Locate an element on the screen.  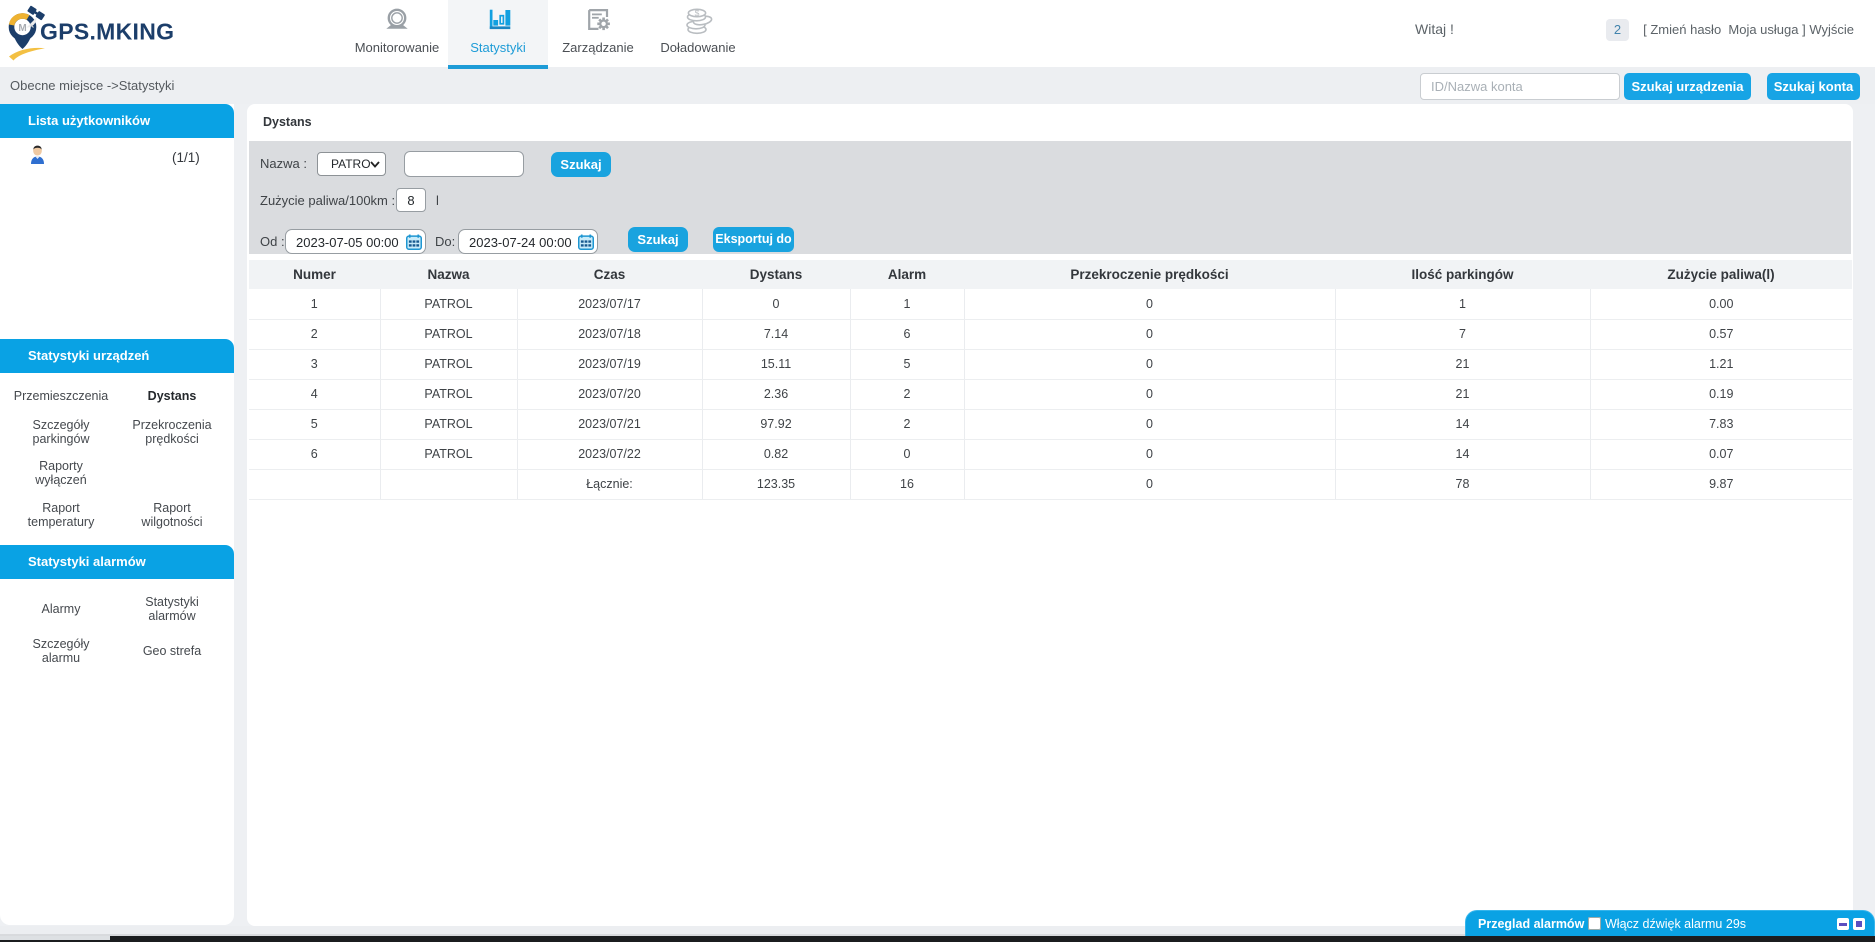
svg-text: GPS.MKING is located at coordinates (107, 32).